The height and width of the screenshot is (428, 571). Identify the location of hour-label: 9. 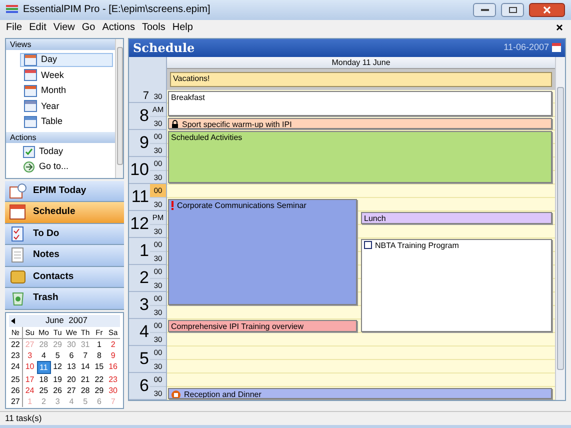
(144, 143).